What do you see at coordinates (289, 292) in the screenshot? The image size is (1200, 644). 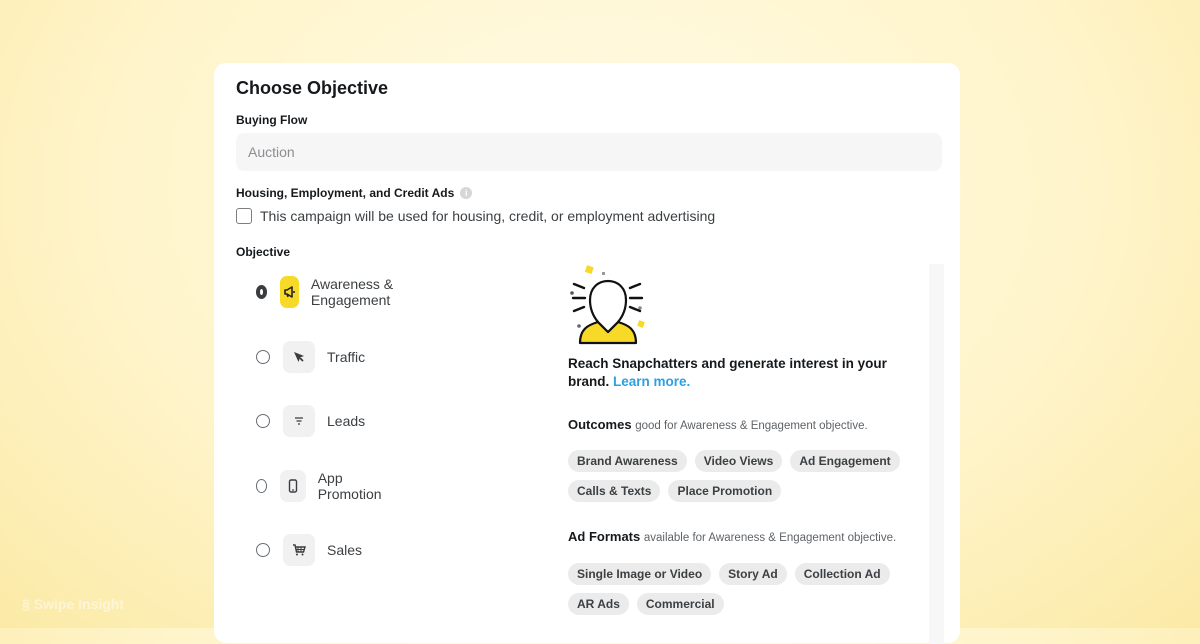 I see `megaphone-icon` at bounding box center [289, 292].